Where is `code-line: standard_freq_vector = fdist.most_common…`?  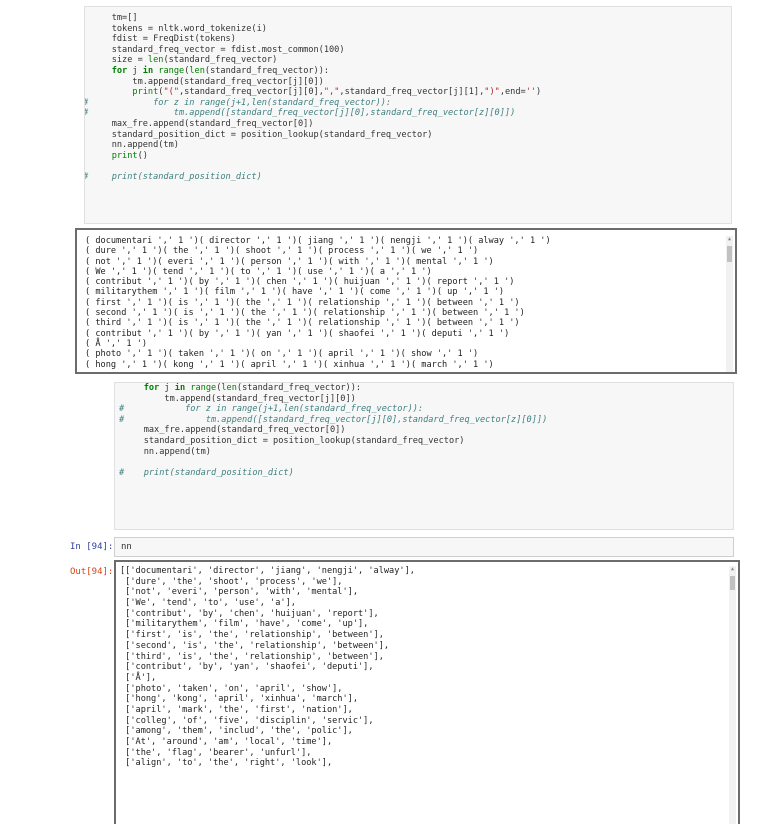 code-line: standard_freq_vector = fdist.most_common… is located at coordinates (218, 49).